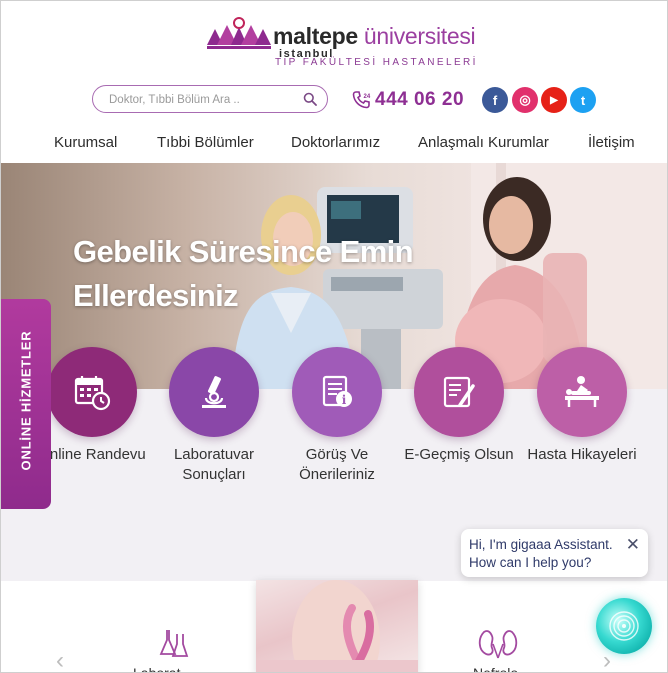 Image resolution: width=668 pixels, height=673 pixels. I want to click on flask-icon, so click(174, 643).